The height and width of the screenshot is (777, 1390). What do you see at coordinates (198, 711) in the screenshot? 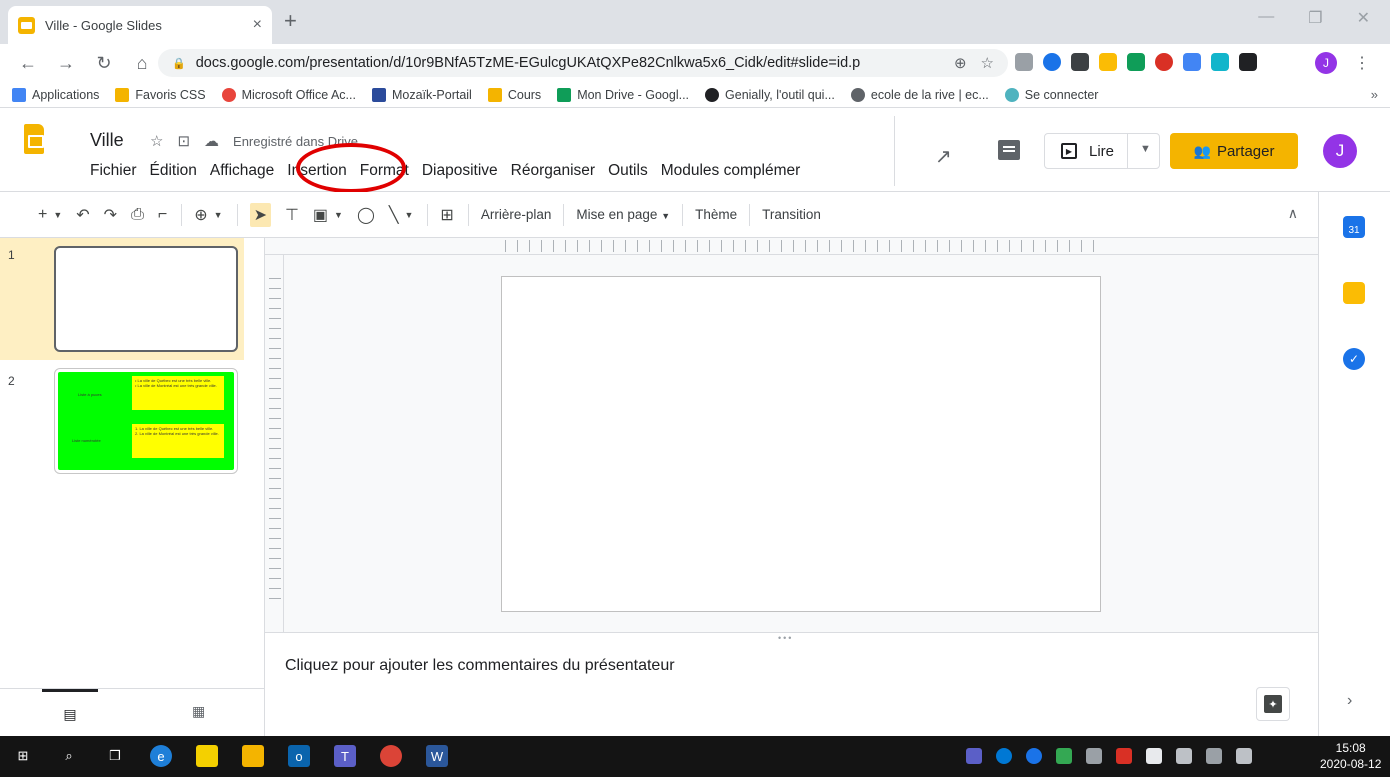
I see `grid-view-icon: ▦` at bounding box center [198, 711].